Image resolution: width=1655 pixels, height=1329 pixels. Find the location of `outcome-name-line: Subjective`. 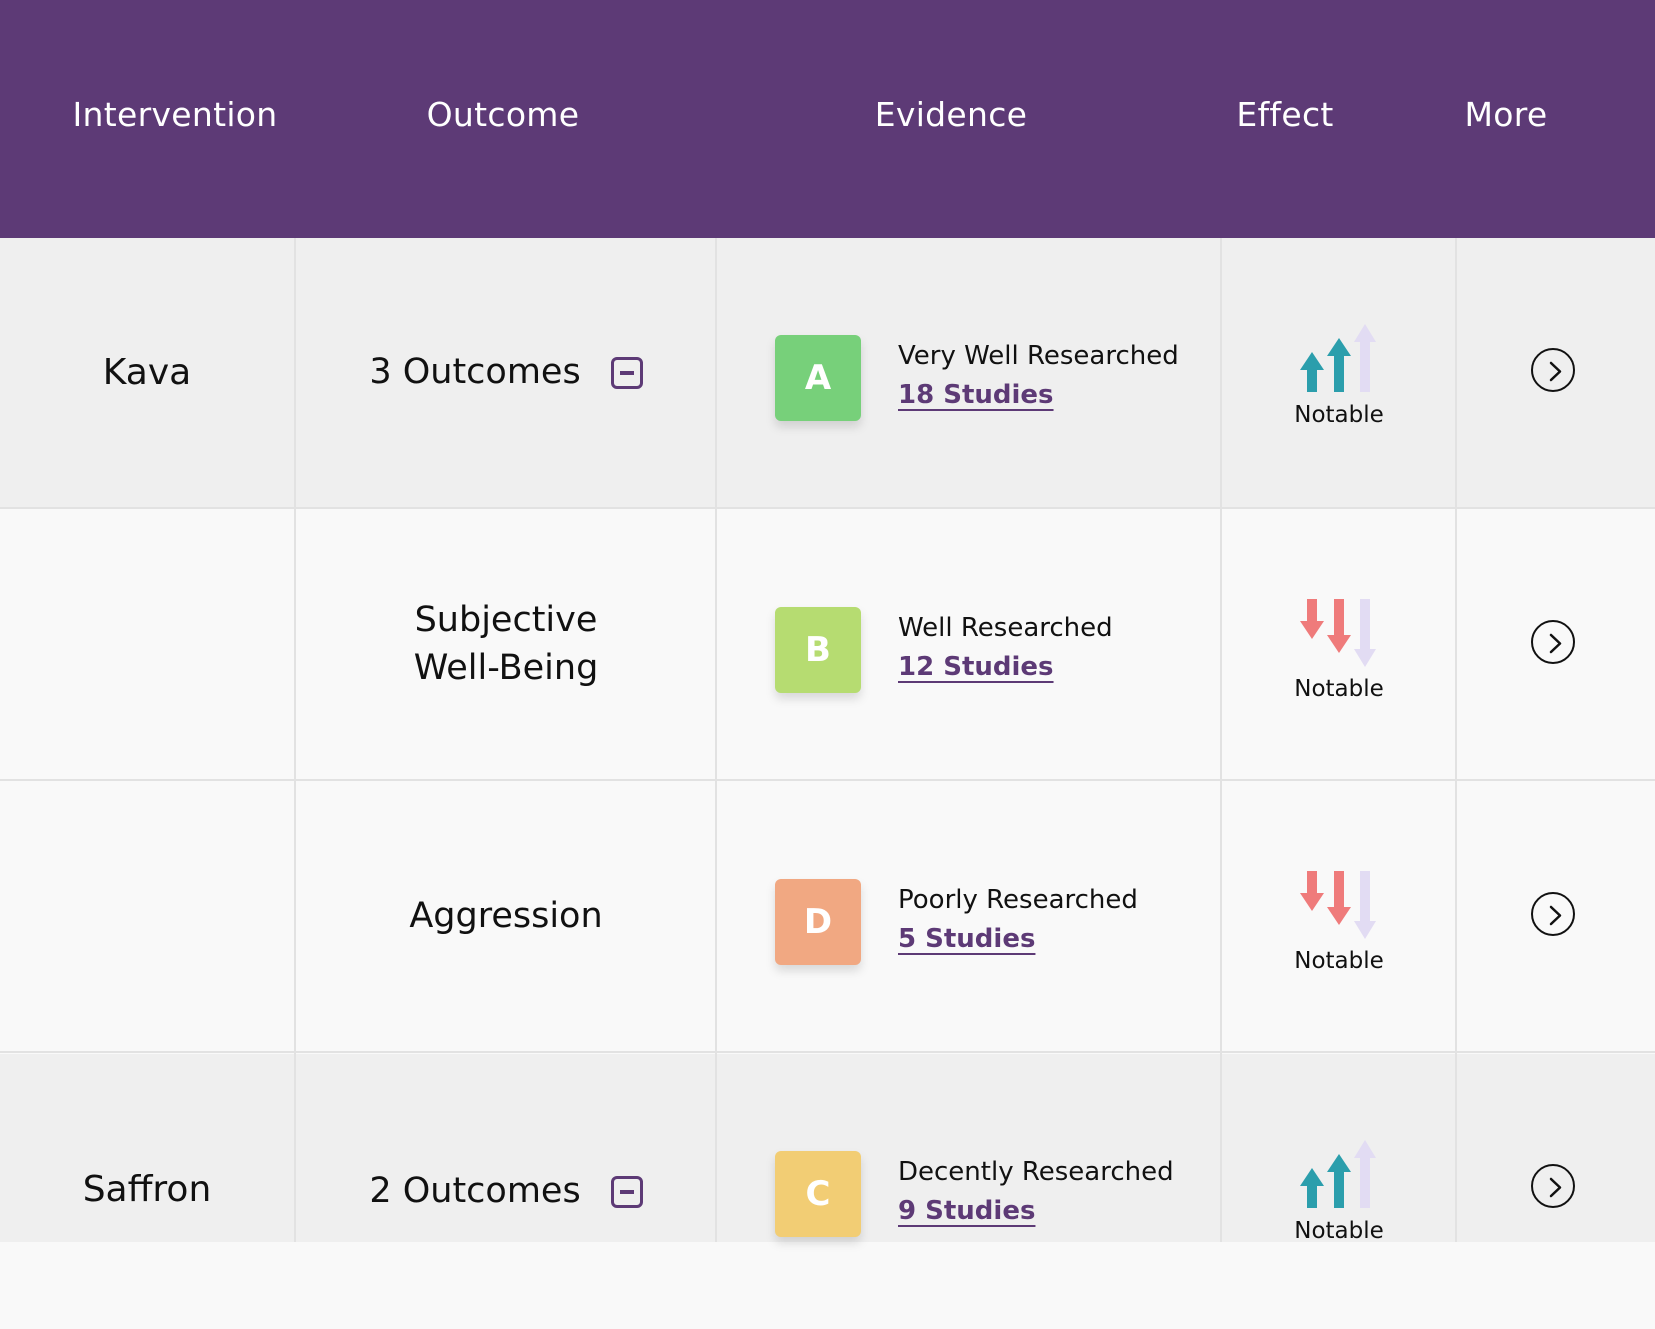

outcome-name-line: Subjective is located at coordinates (506, 620).